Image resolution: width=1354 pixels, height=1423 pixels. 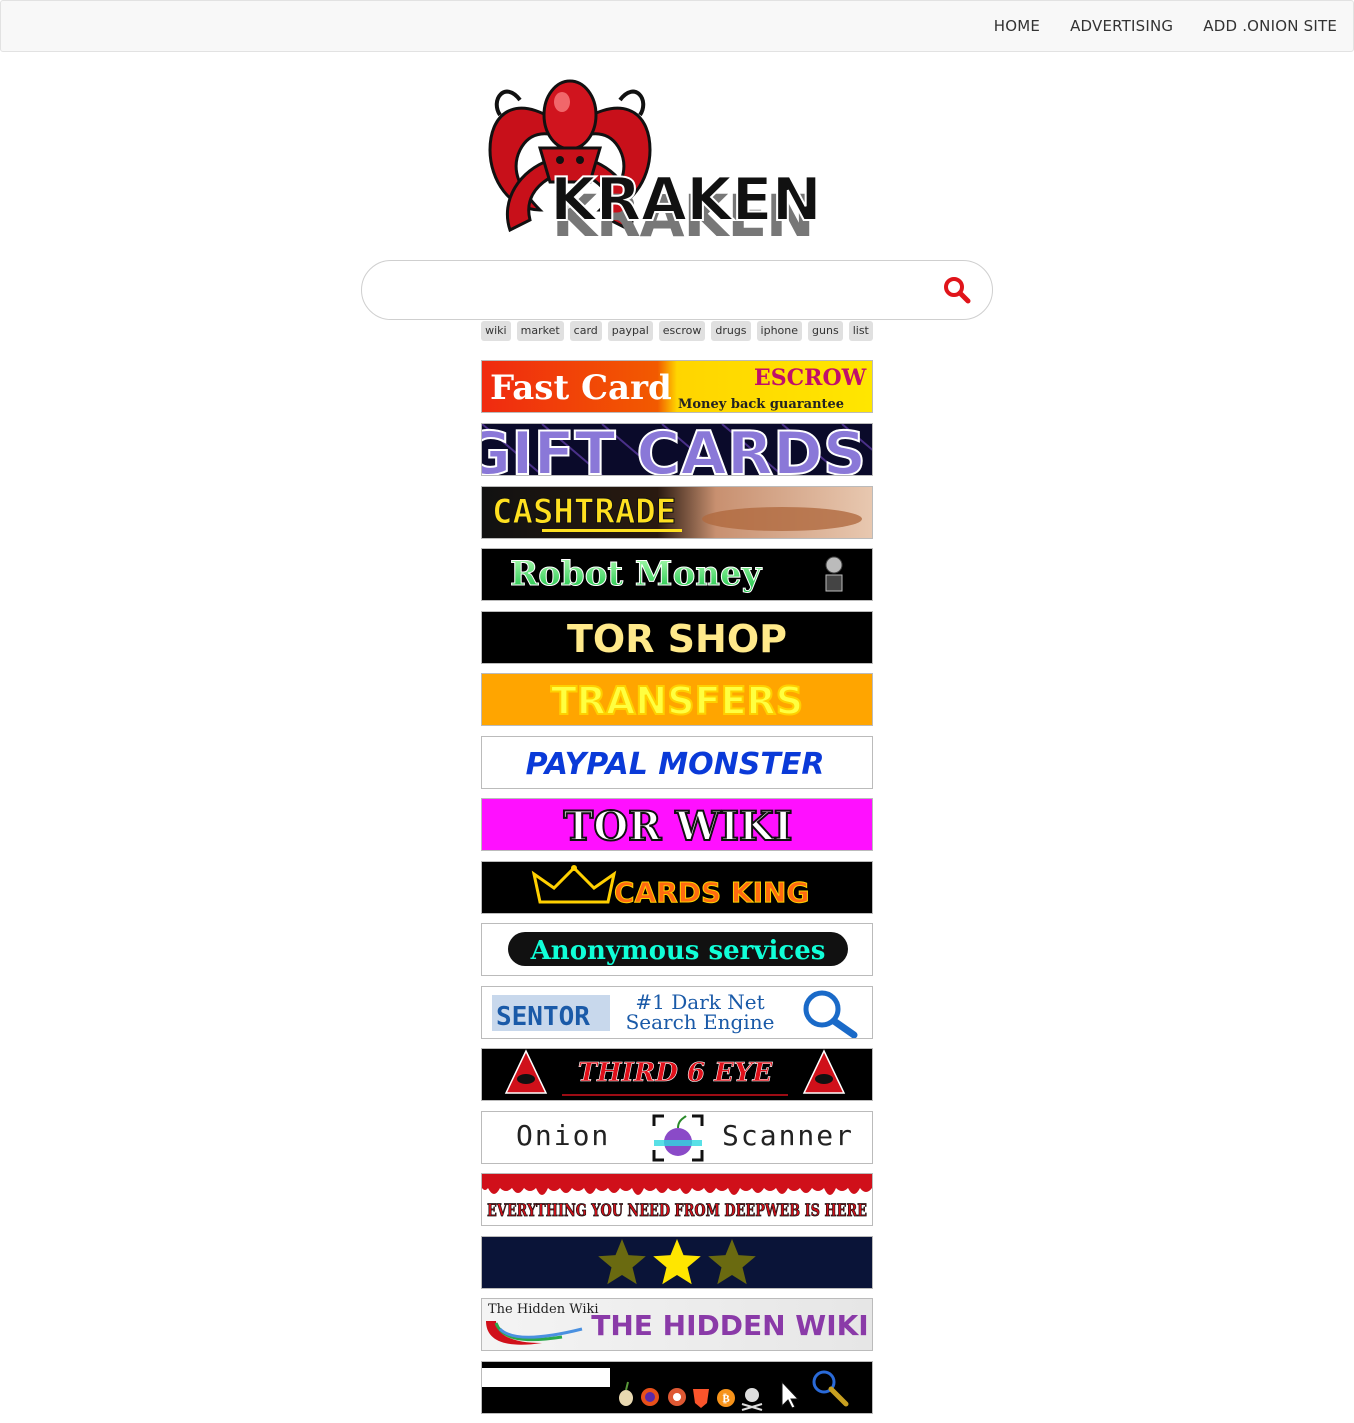 I want to click on banner-deepweb: EVERYTHING YOU NEED FROM DEEPWEB IS HERE, so click(x=677, y=1199).